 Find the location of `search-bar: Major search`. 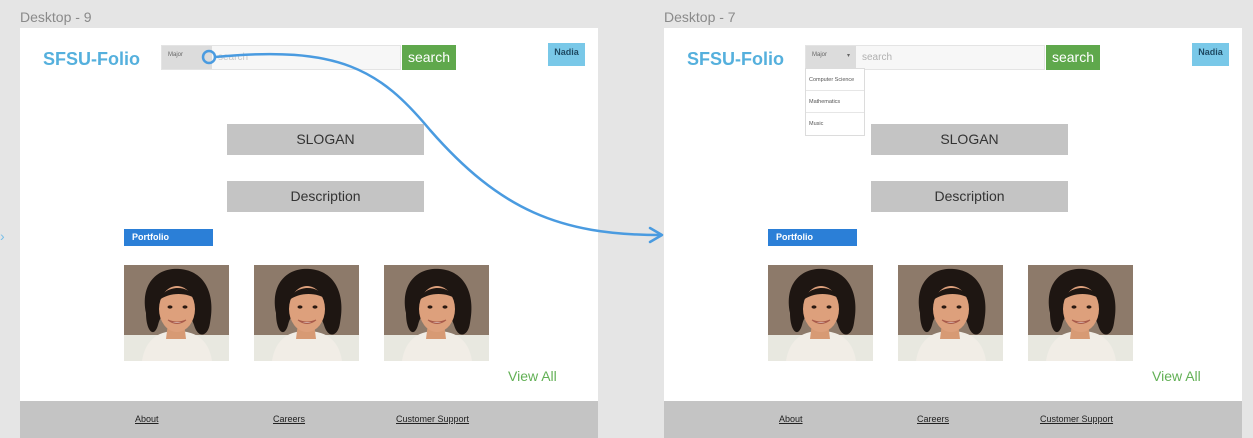

search-bar: Major search is located at coordinates (281, 57).